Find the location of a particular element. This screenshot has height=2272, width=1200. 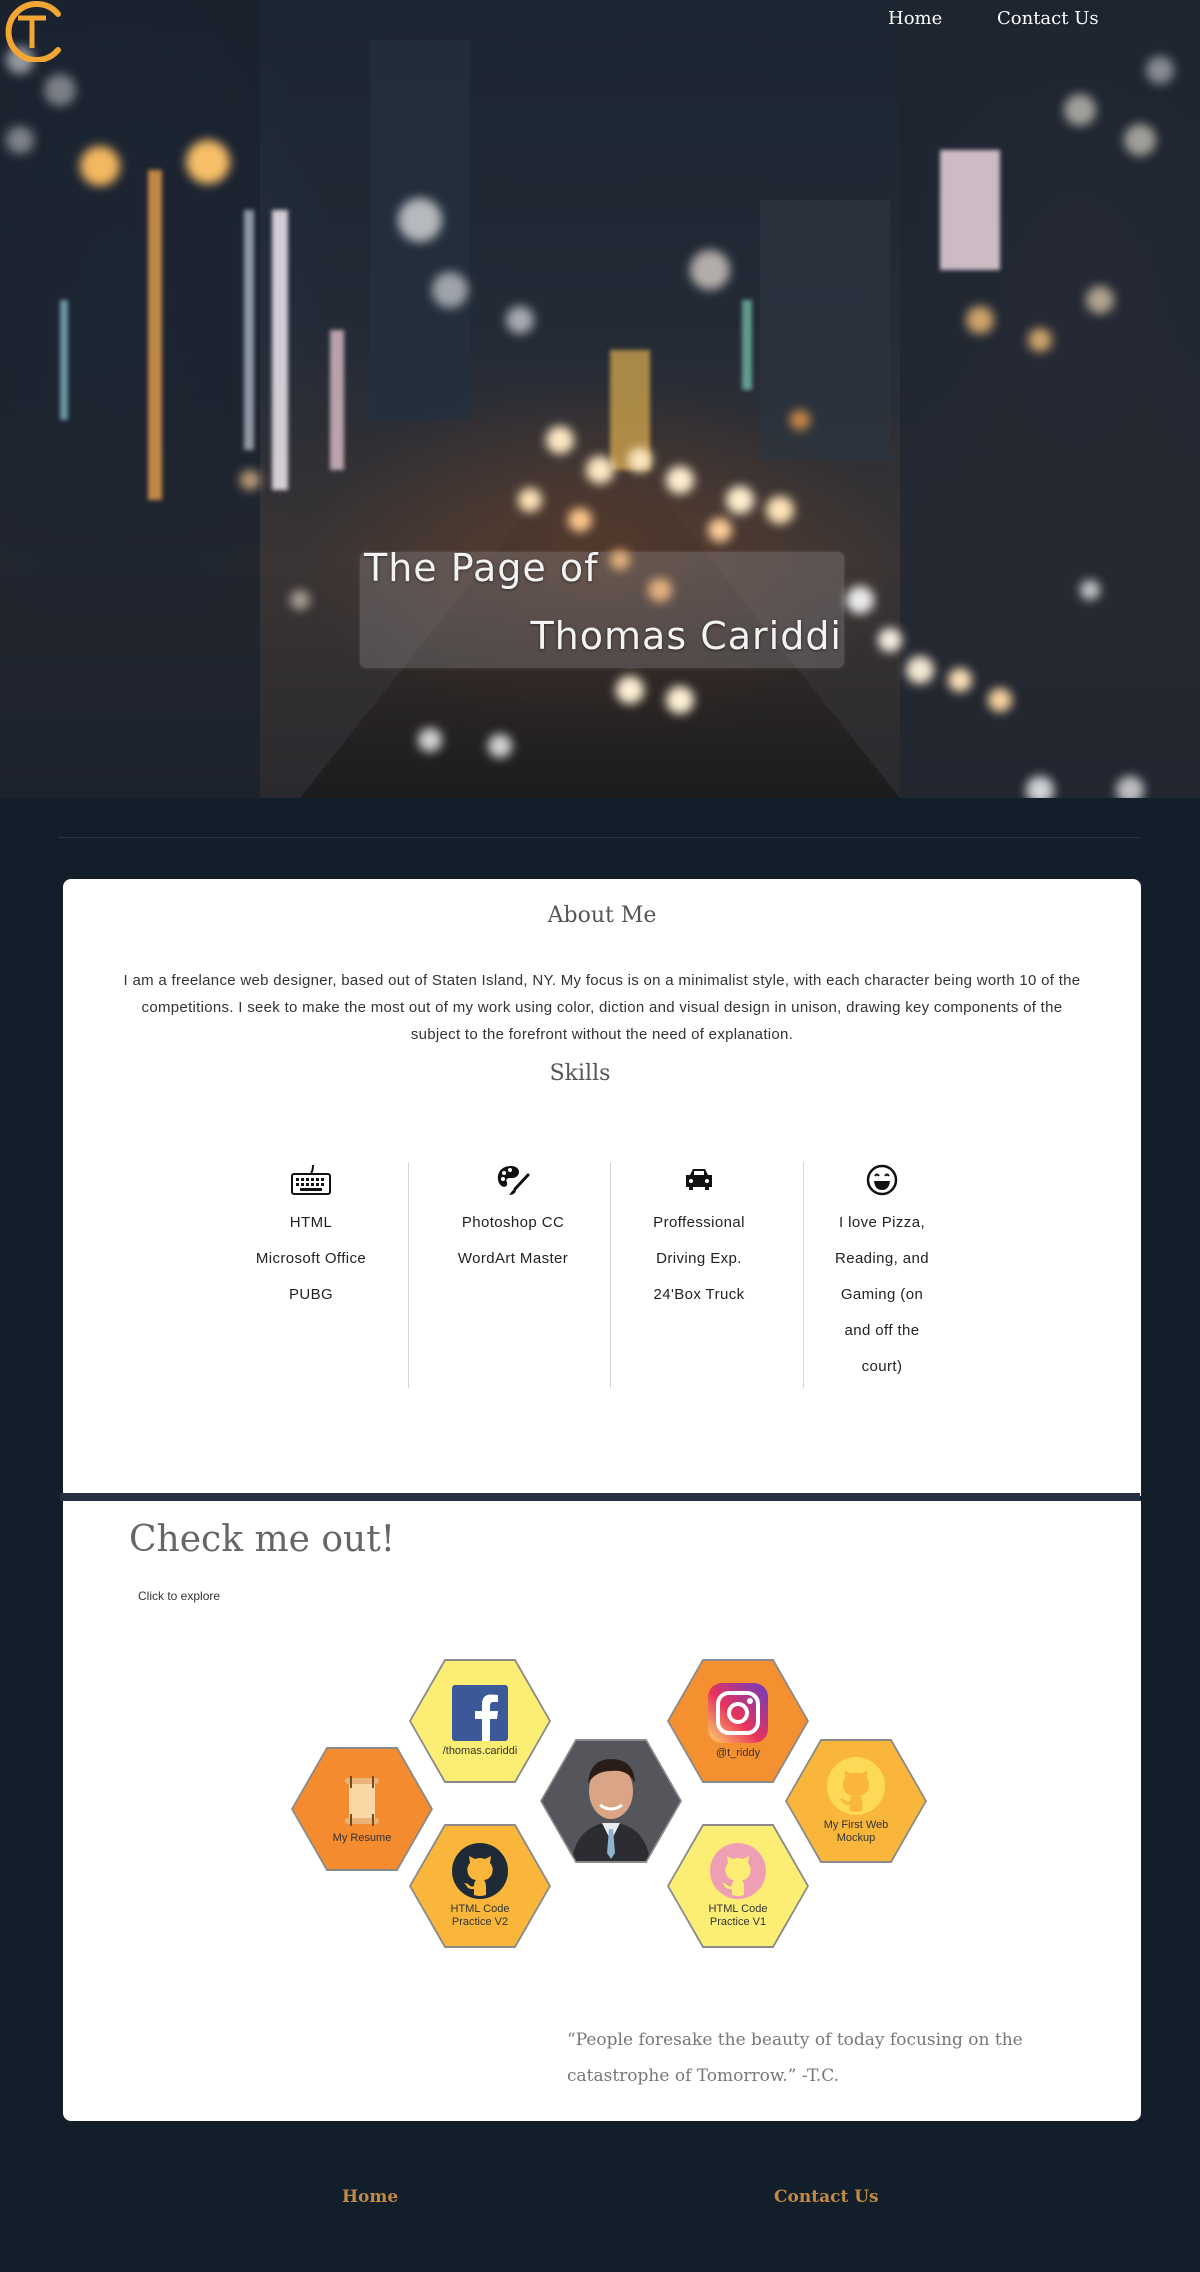

skill-text: and off the is located at coordinates (882, 1330).